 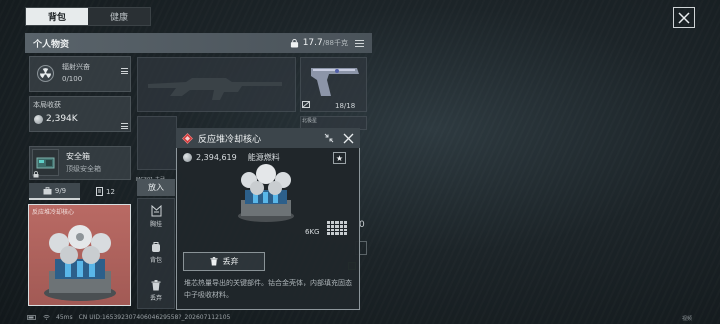 I want to click on primary-weapon-slot, so click(x=216, y=84).